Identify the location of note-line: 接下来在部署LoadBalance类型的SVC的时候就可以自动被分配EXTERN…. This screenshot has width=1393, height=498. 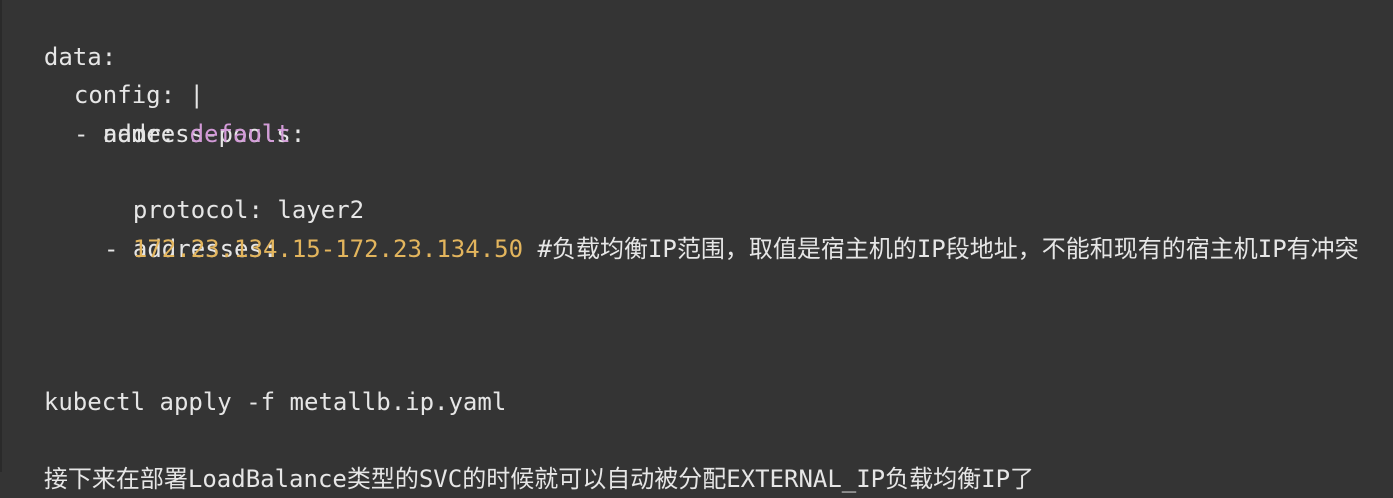
(524, 457).